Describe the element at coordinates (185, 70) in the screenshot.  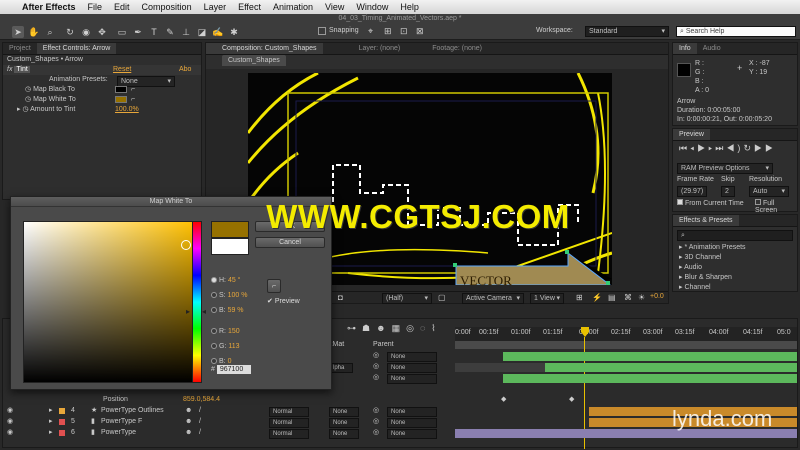
I see `effect-about-link: Abo` at that location.